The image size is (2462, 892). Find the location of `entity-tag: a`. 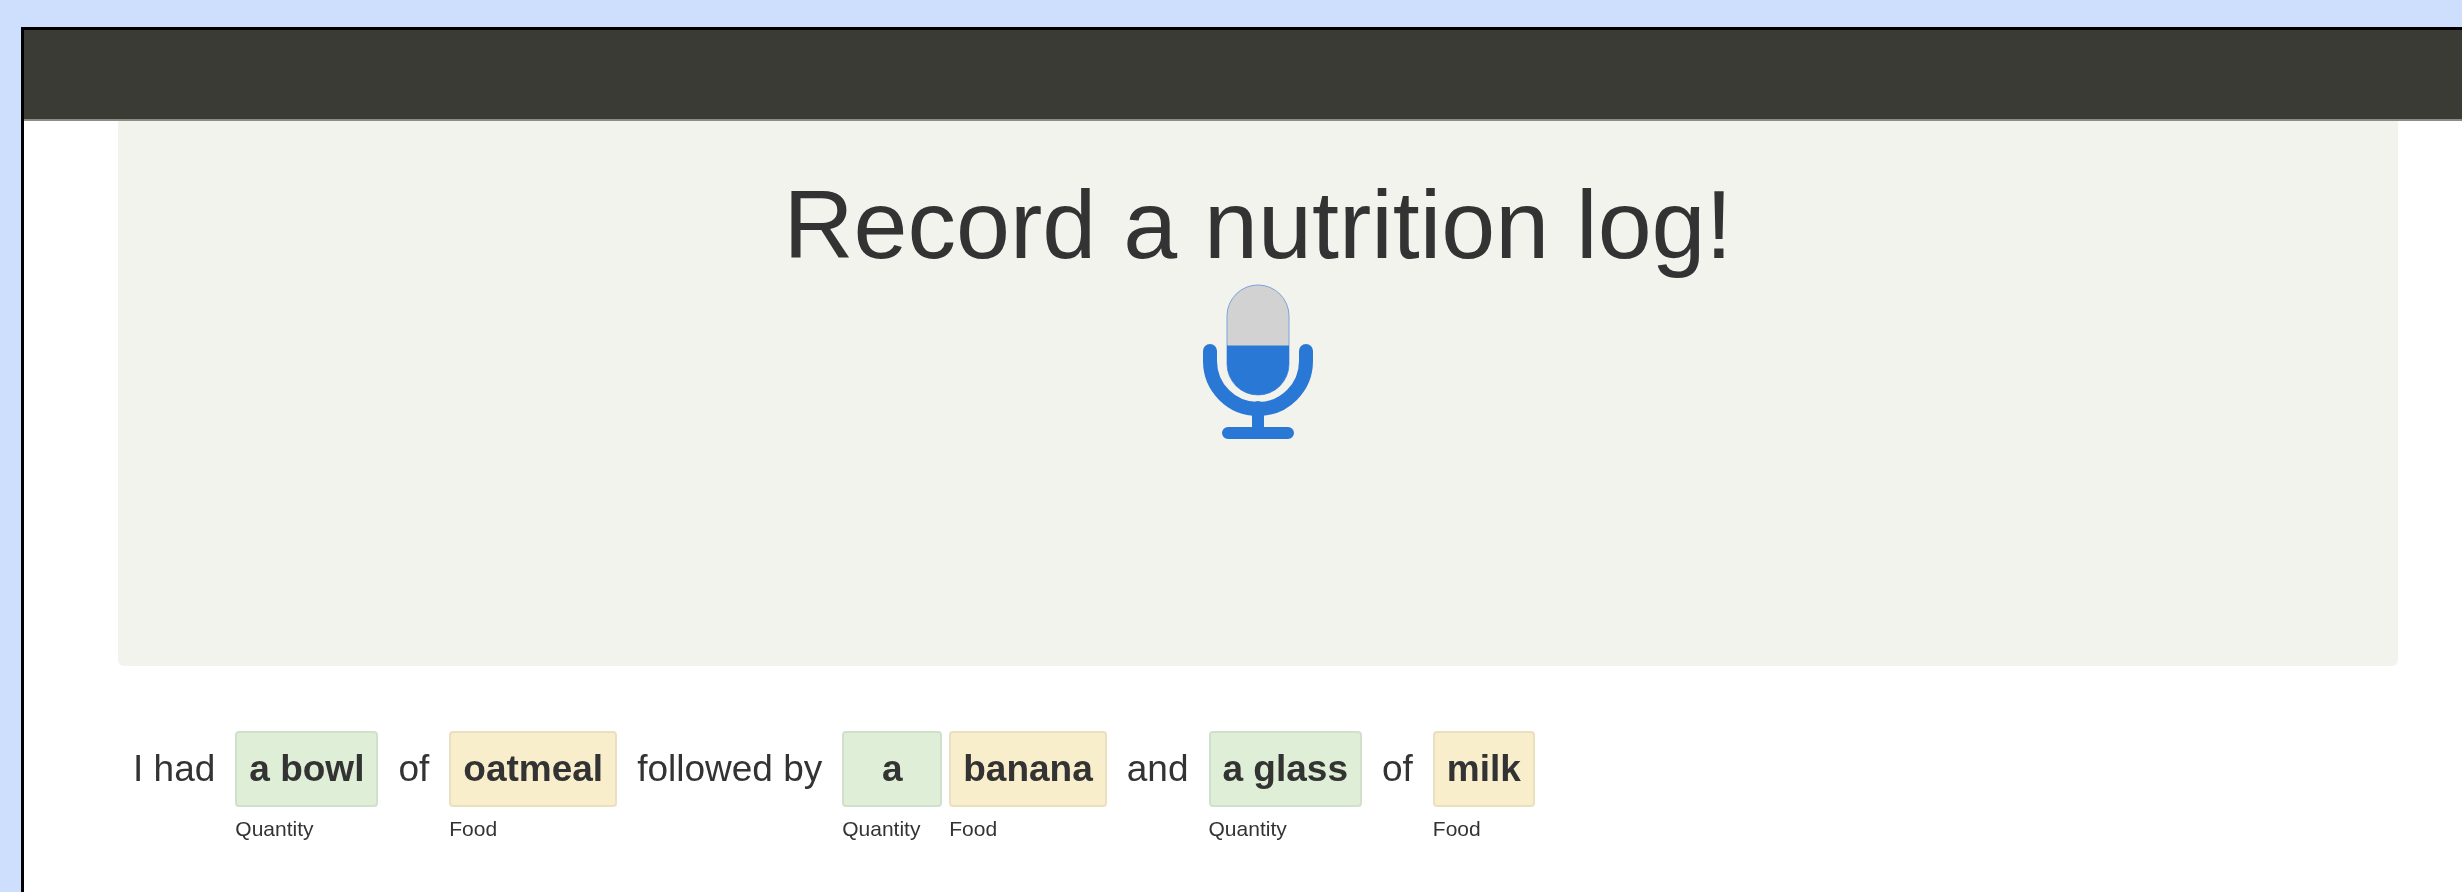

entity-tag: a is located at coordinates (892, 769).